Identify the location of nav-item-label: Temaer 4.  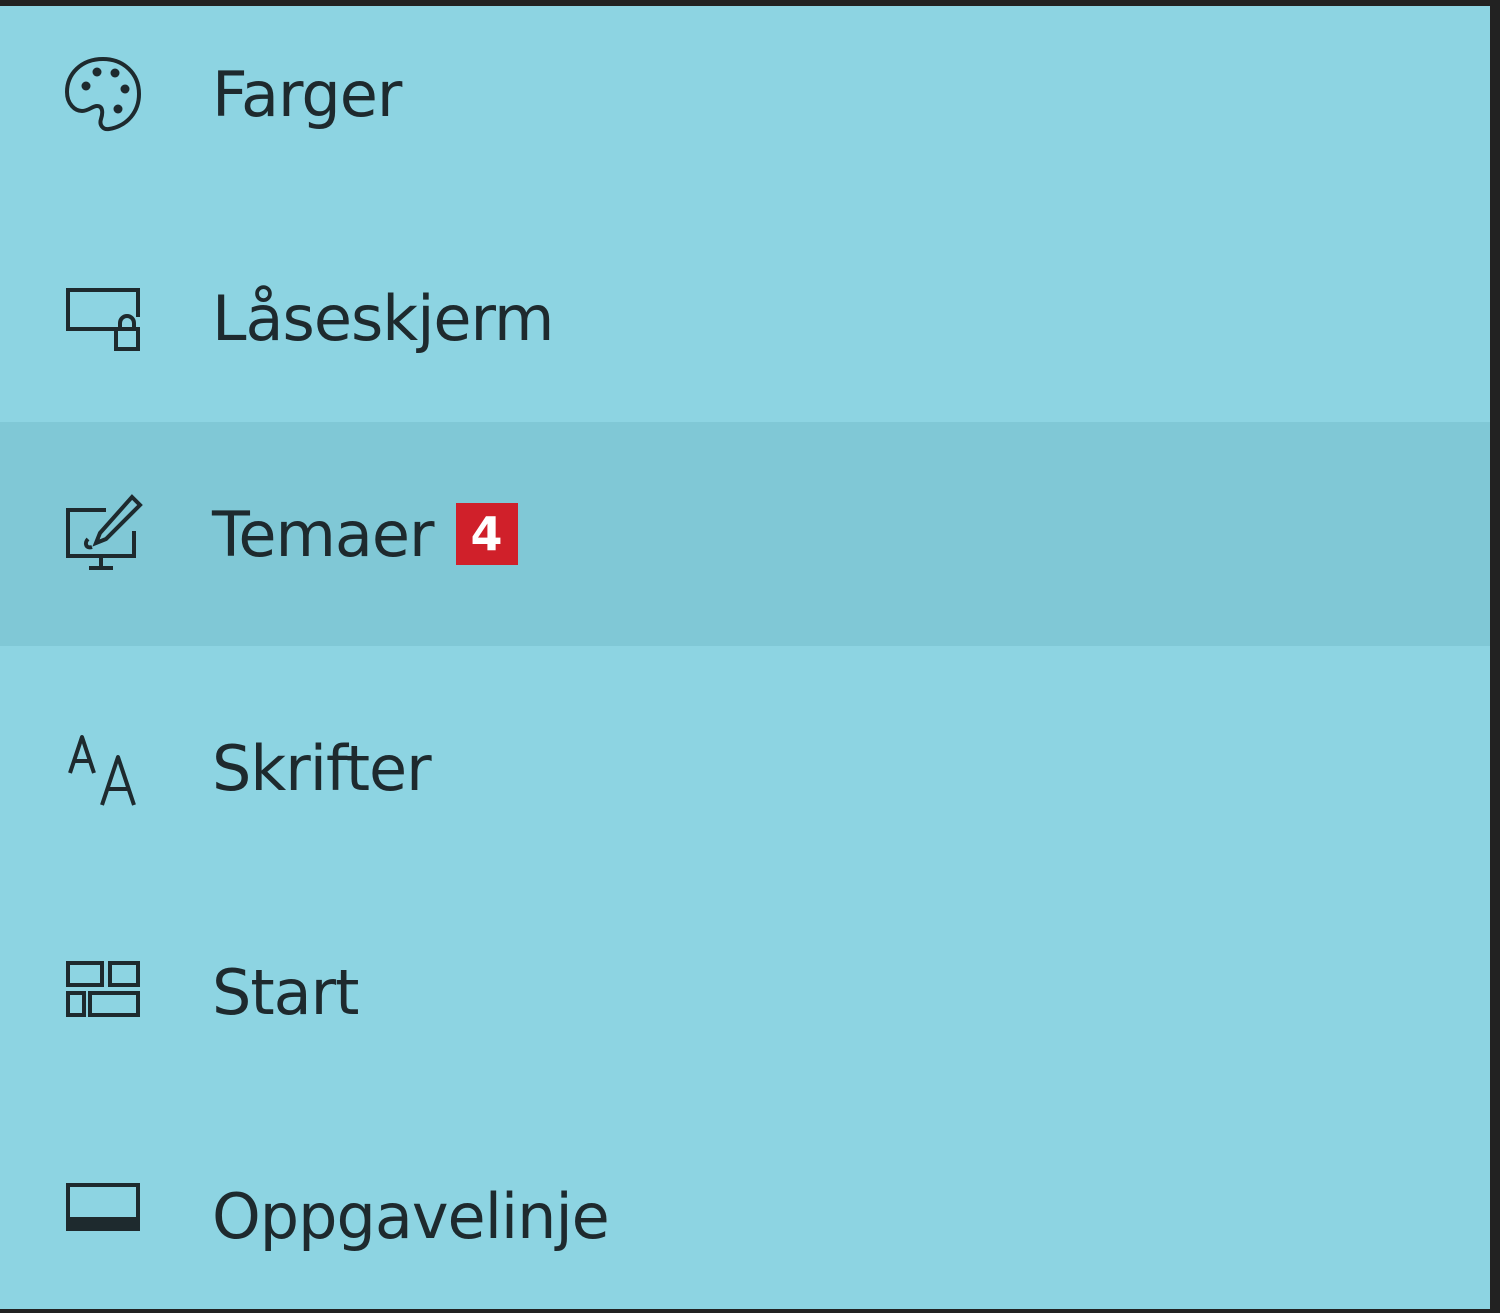
(365, 534).